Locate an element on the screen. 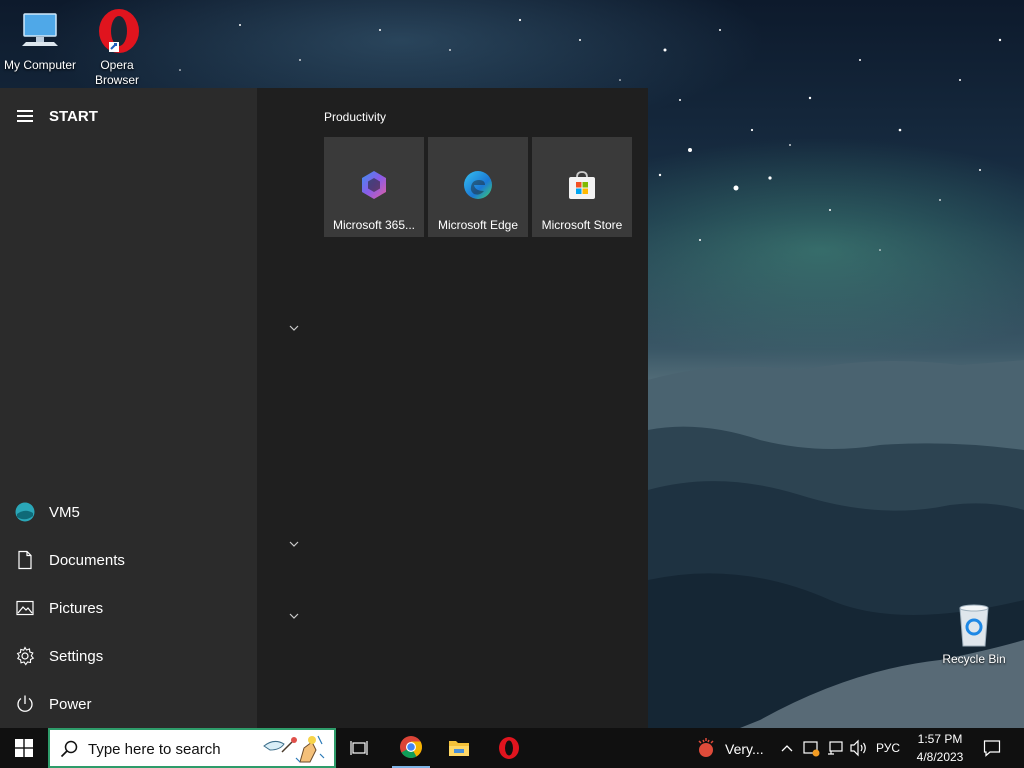 The image size is (1024, 768). tile-microsoft-store: Microsoft Store is located at coordinates (582, 187).